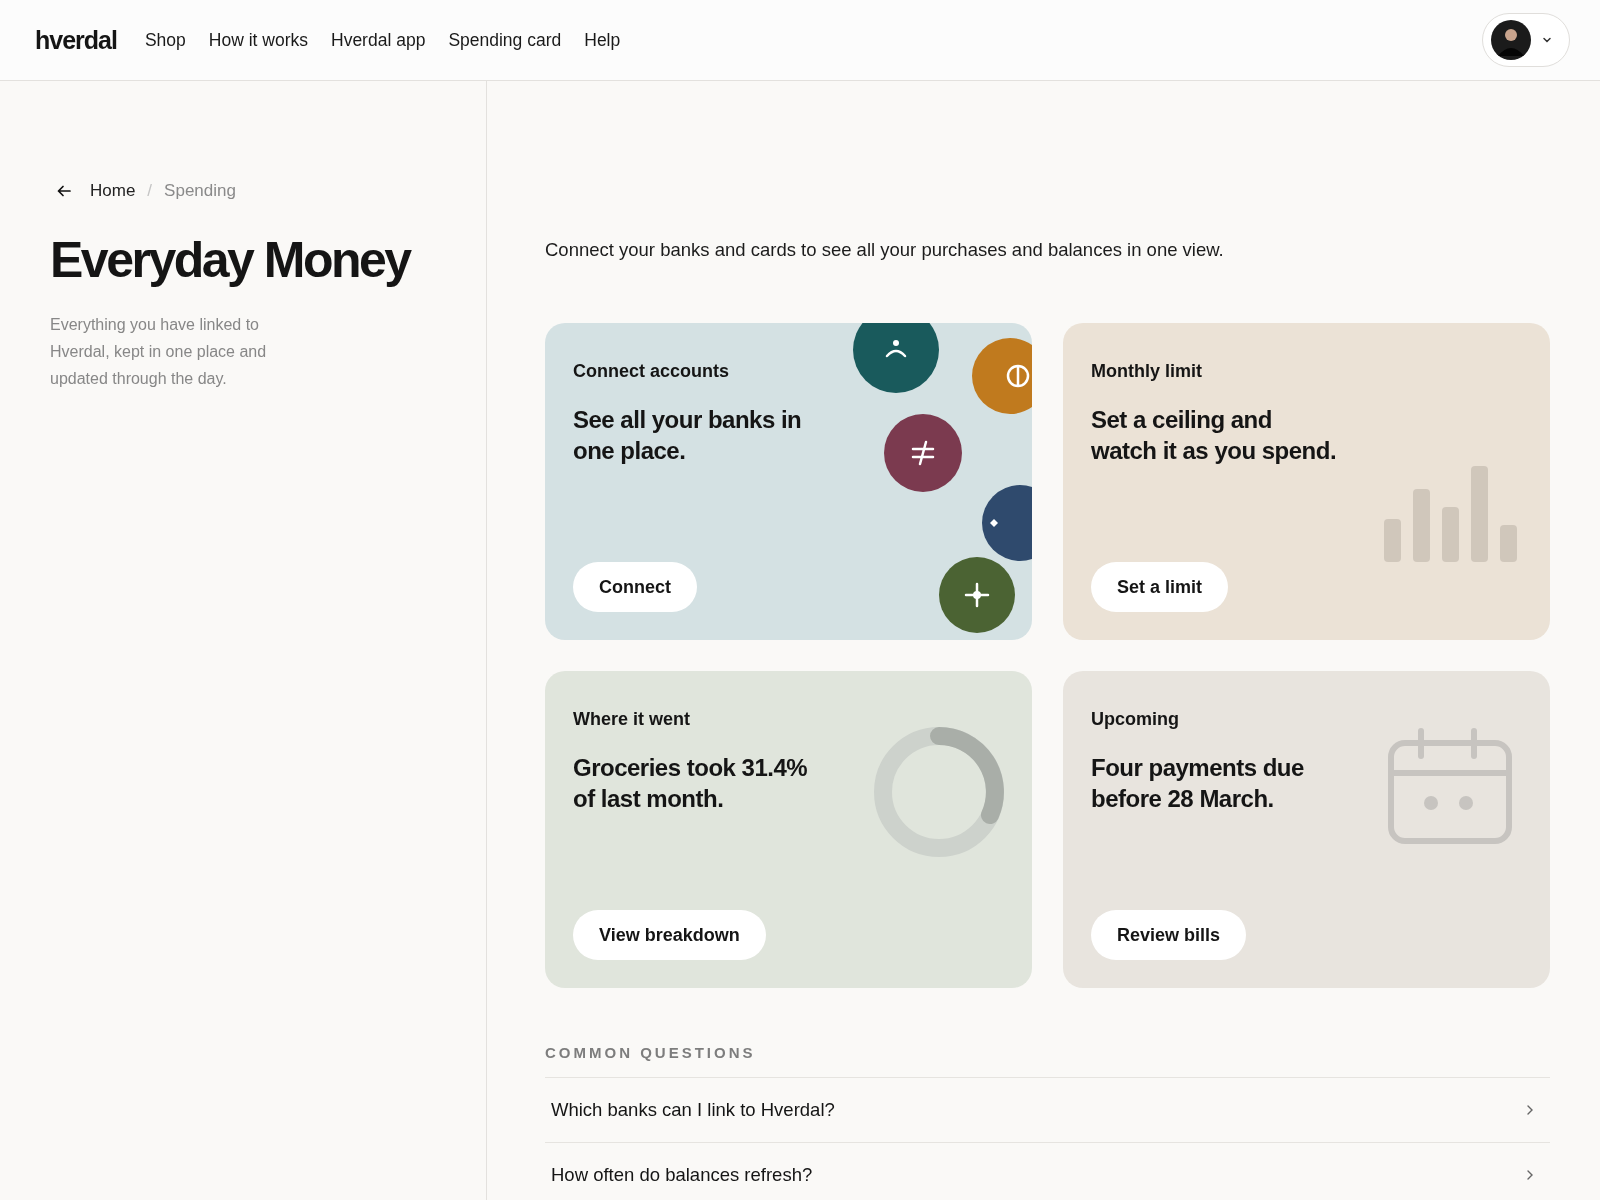  What do you see at coordinates (1451, 514) in the screenshot?
I see `bar-chart-icon` at bounding box center [1451, 514].